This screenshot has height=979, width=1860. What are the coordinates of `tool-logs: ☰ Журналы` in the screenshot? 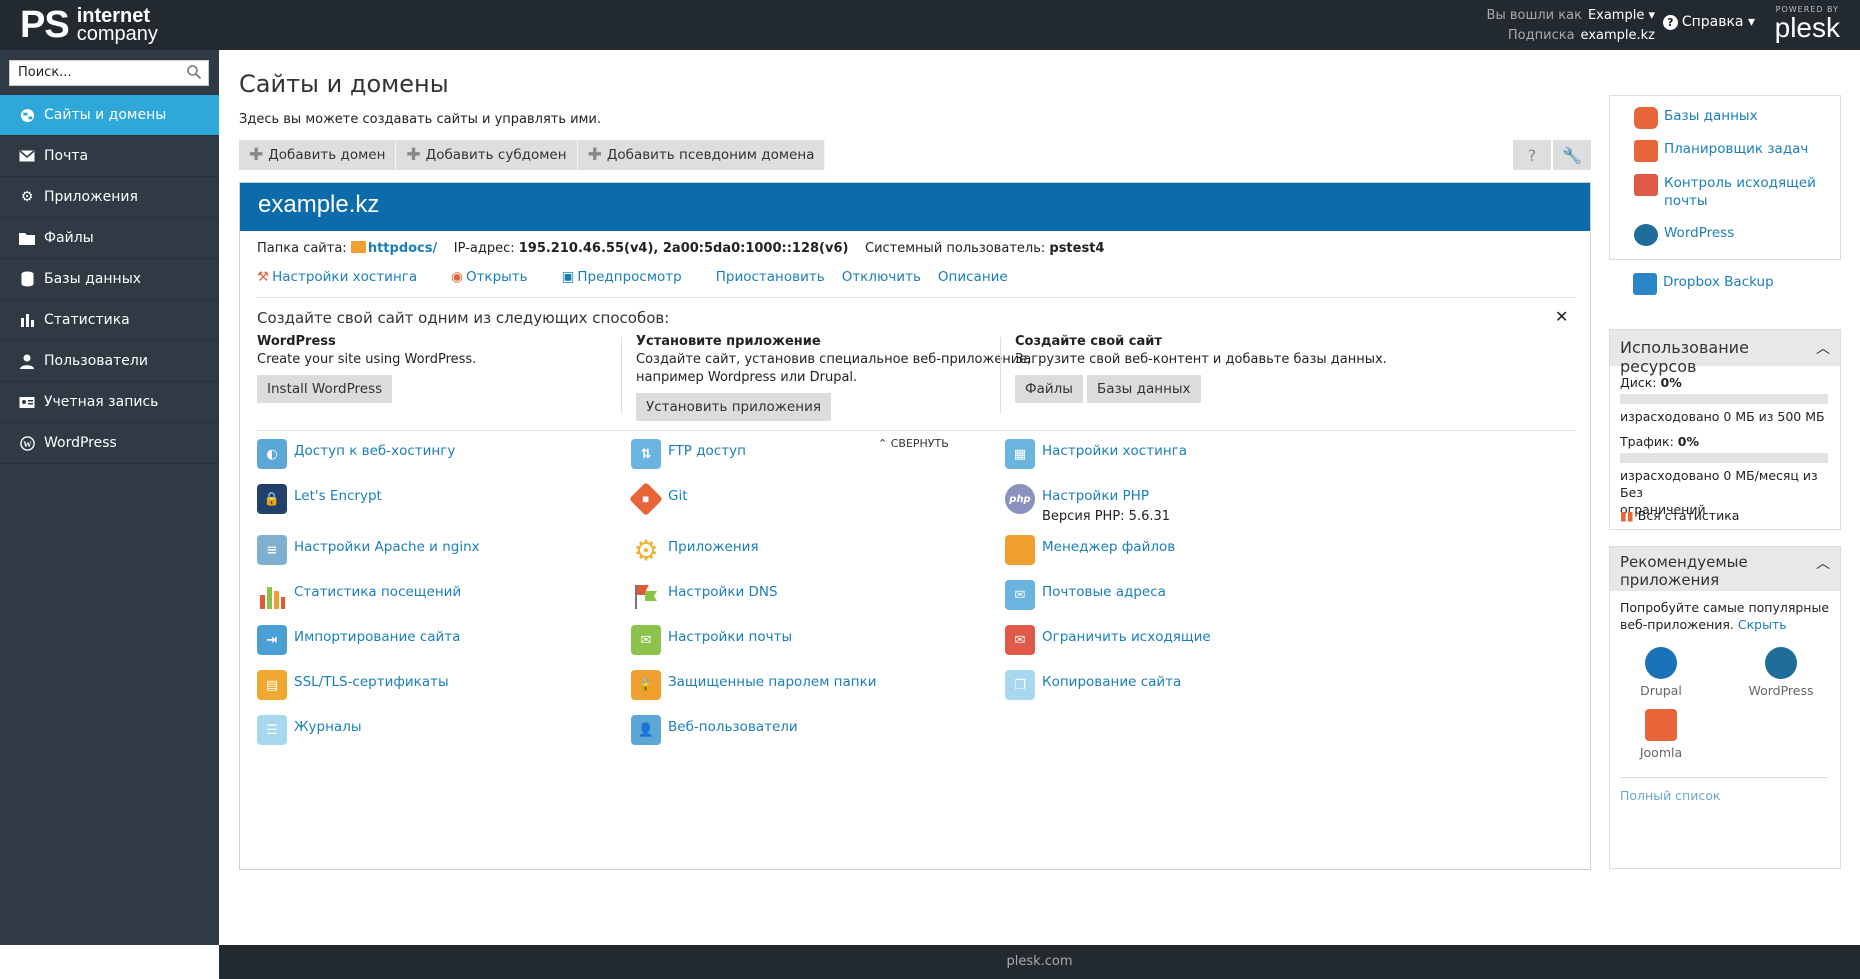 It's located at (309, 730).